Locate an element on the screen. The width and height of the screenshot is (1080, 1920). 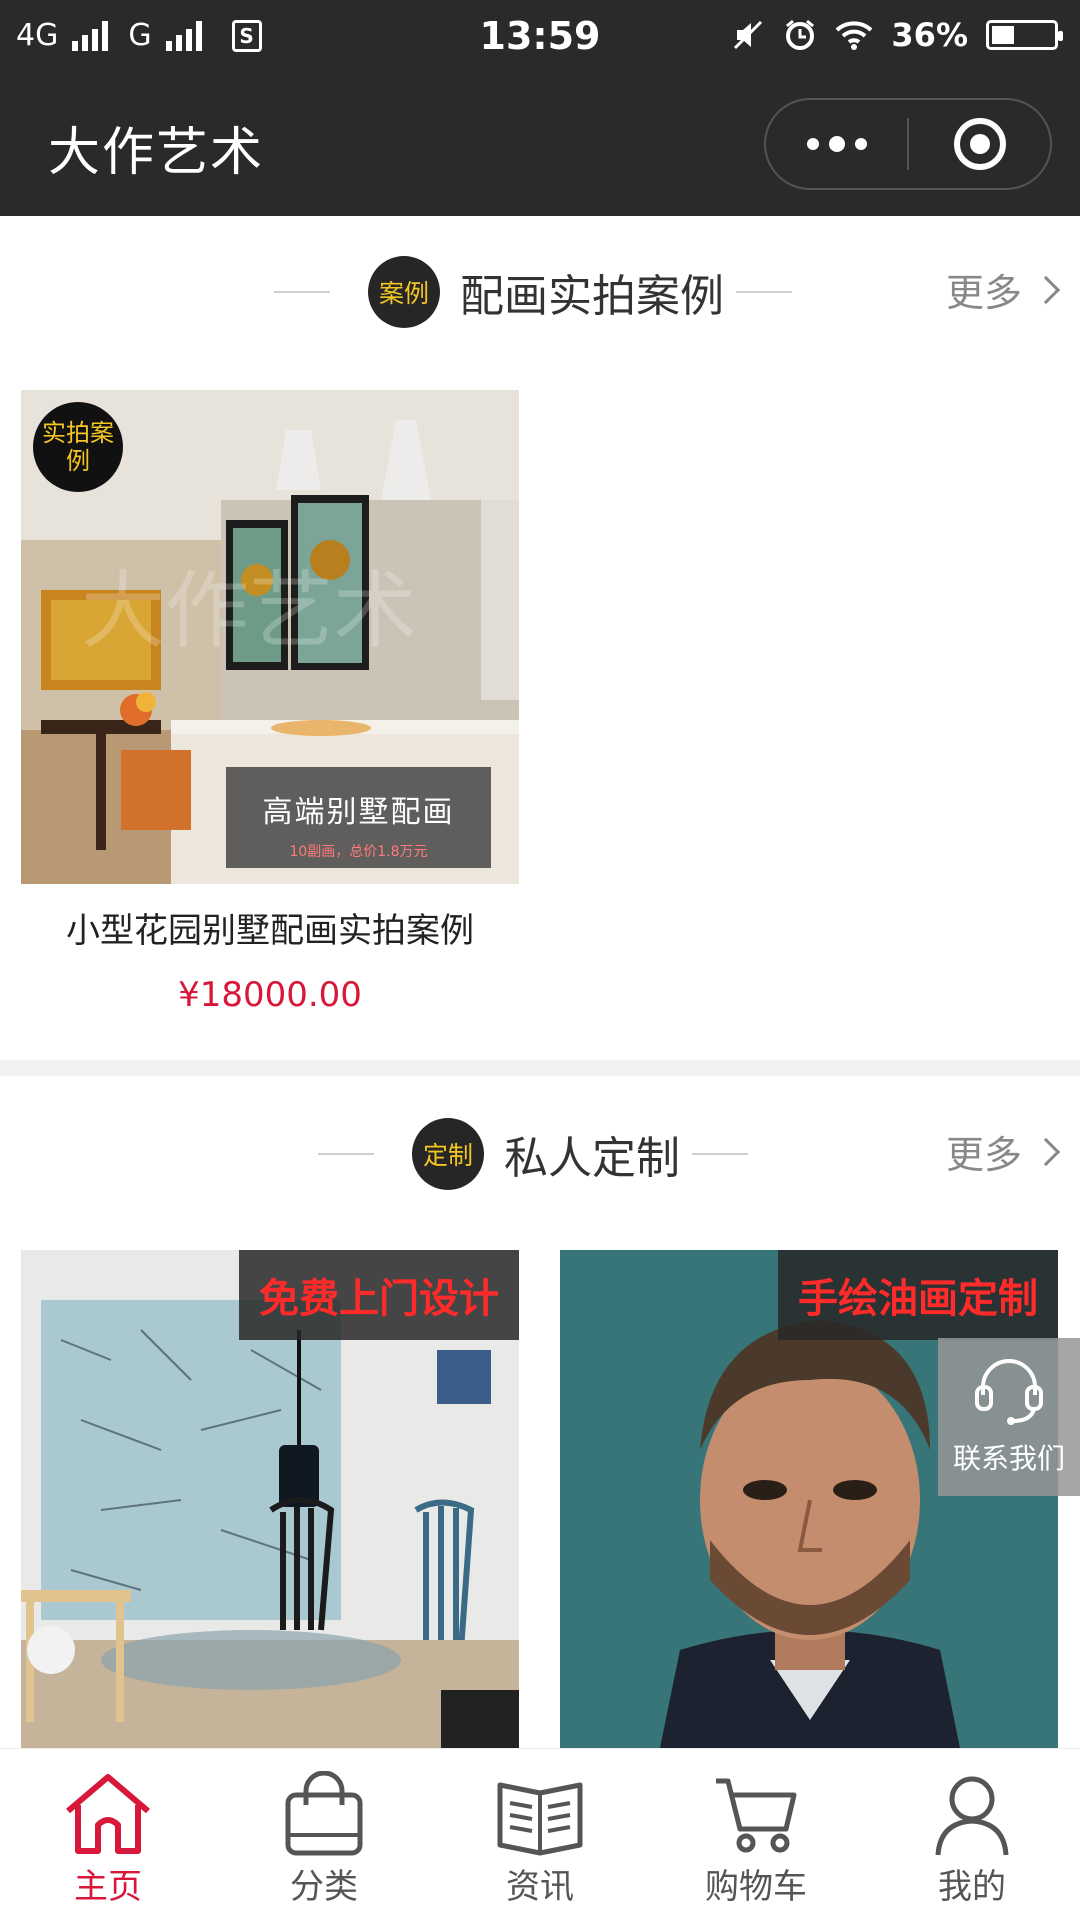
status-bar: 4G G S 13:59 36% is located at coordinates (540, 40).